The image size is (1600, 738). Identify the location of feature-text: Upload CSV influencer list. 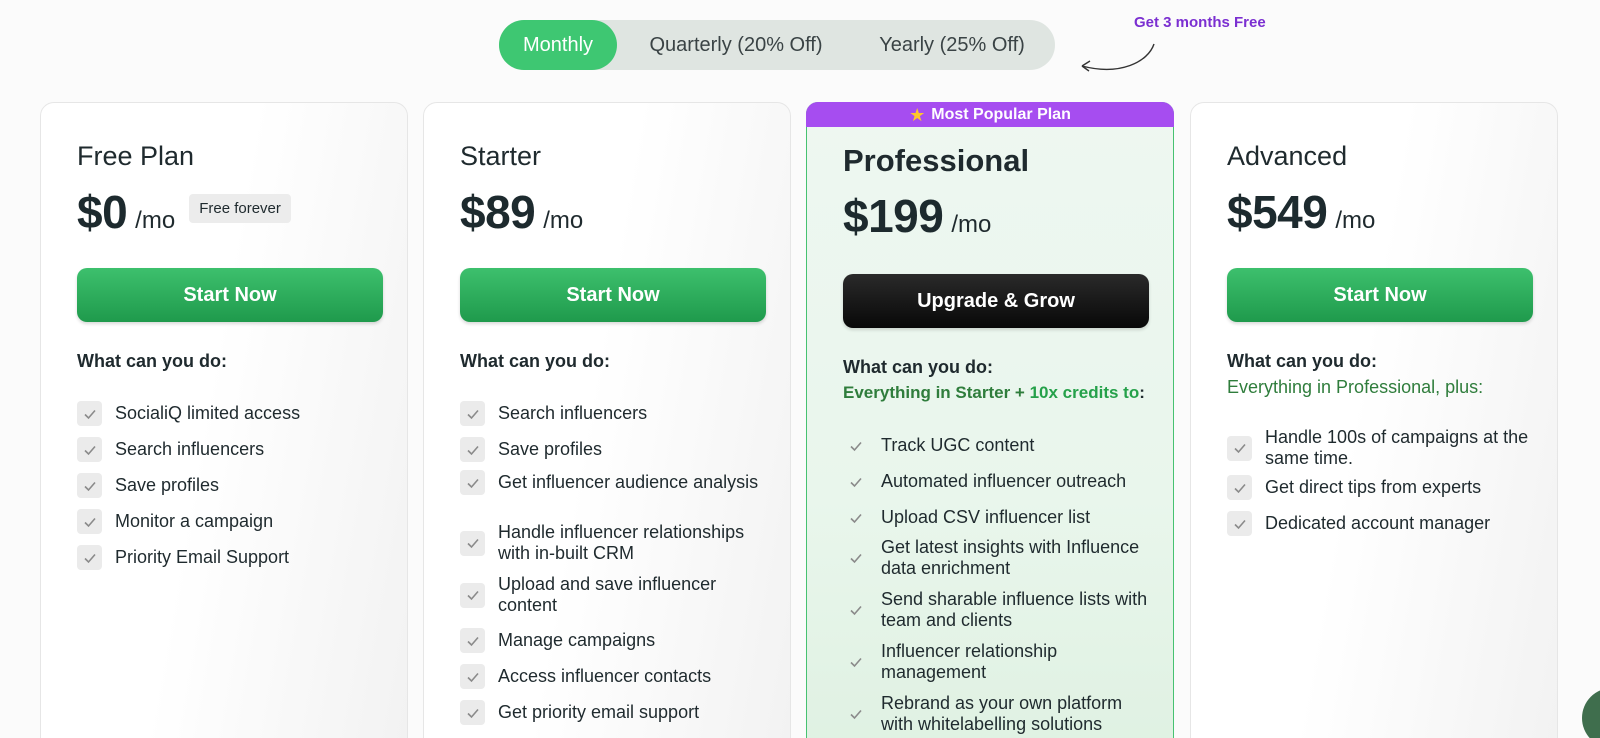
(986, 517).